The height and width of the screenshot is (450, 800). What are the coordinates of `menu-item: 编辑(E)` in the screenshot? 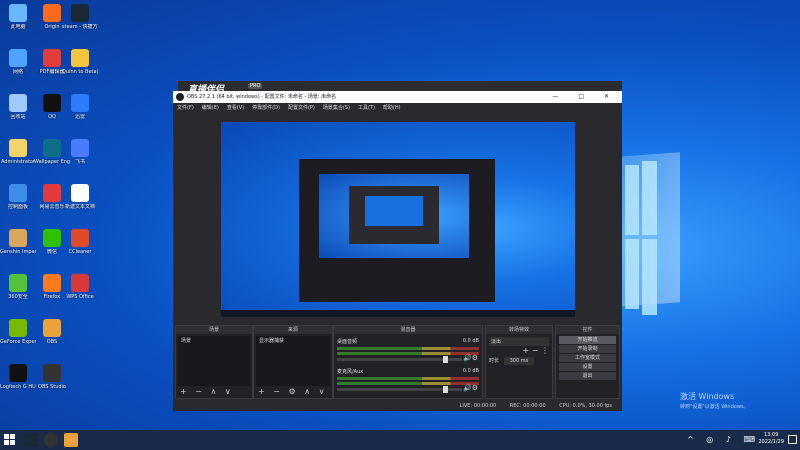 It's located at (210, 108).